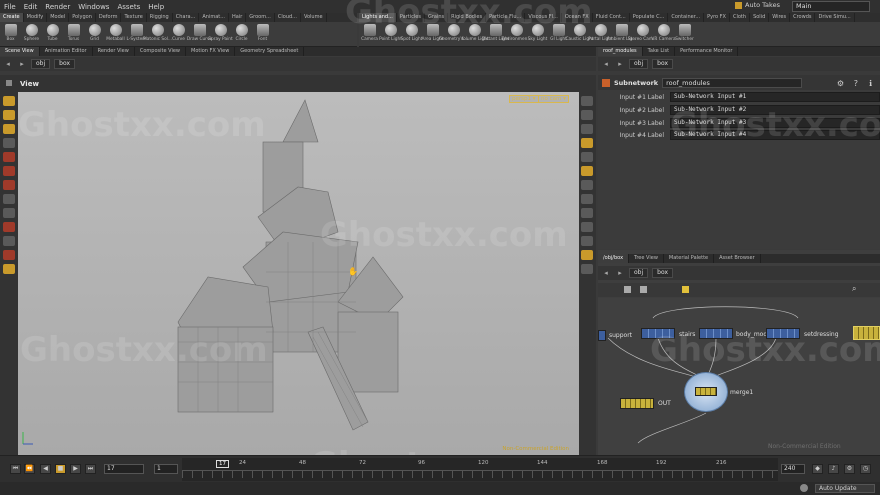  What do you see at coordinates (270, 51) in the screenshot?
I see `tab-5: Geometry Spreadsheet` at bounding box center [270, 51].